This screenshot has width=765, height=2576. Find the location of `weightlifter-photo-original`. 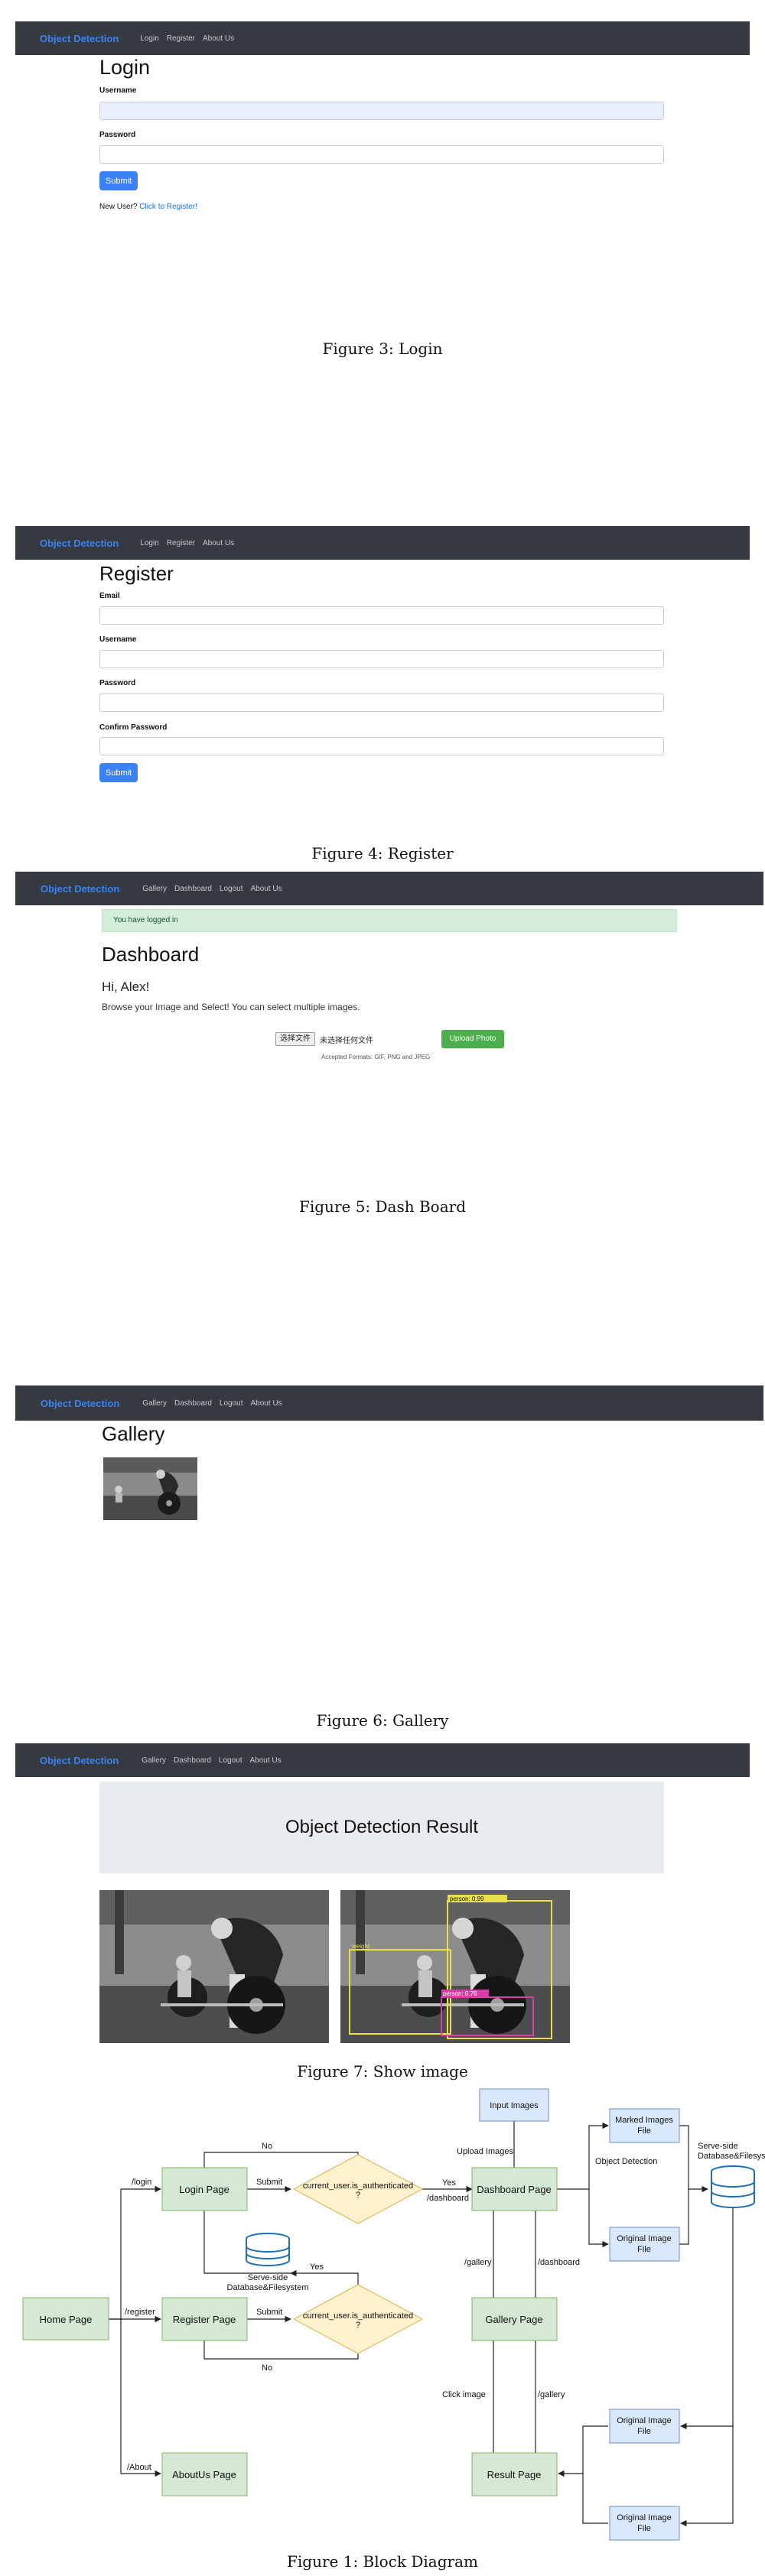

weightlifter-photo-original is located at coordinates (214, 1967).